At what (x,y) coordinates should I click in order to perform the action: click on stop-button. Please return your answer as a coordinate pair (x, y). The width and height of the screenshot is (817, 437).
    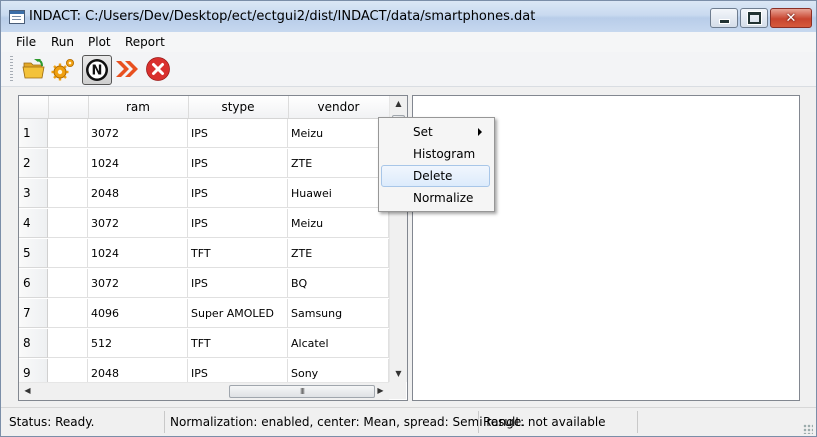
    Looking at the image, I should click on (158, 69).